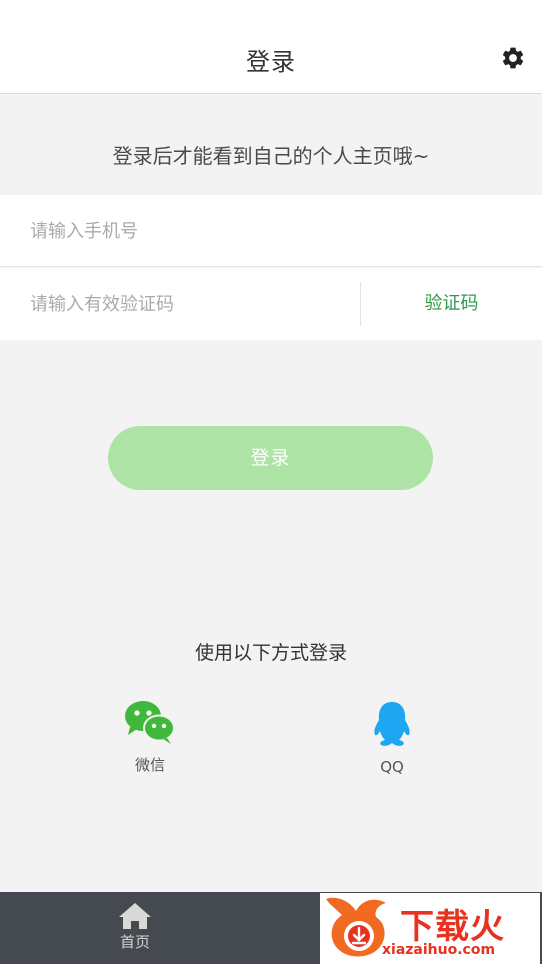 This screenshot has width=542, height=964. I want to click on login-tip-text: 登录后才能看到自己的个人主页哦~, so click(271, 156).